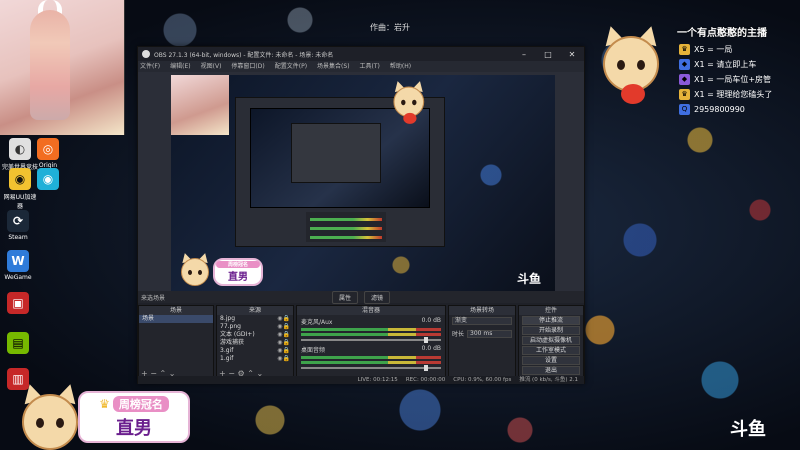 This screenshot has height=450, width=800. What do you see at coordinates (551, 350) in the screenshot?
I see `studio-mode-button: 工作室模式` at bounding box center [551, 350].